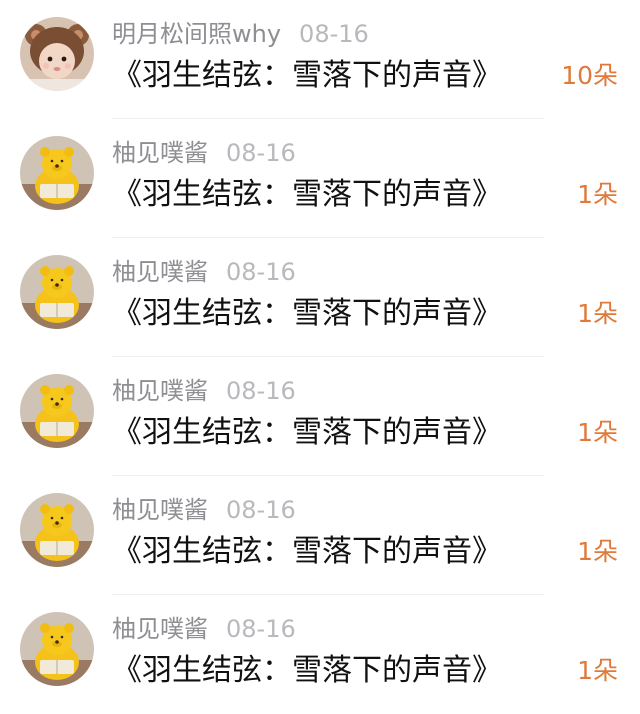 The image size is (640, 714). I want to click on baby-in-bear-hat-avatar-icon, so click(57, 54).